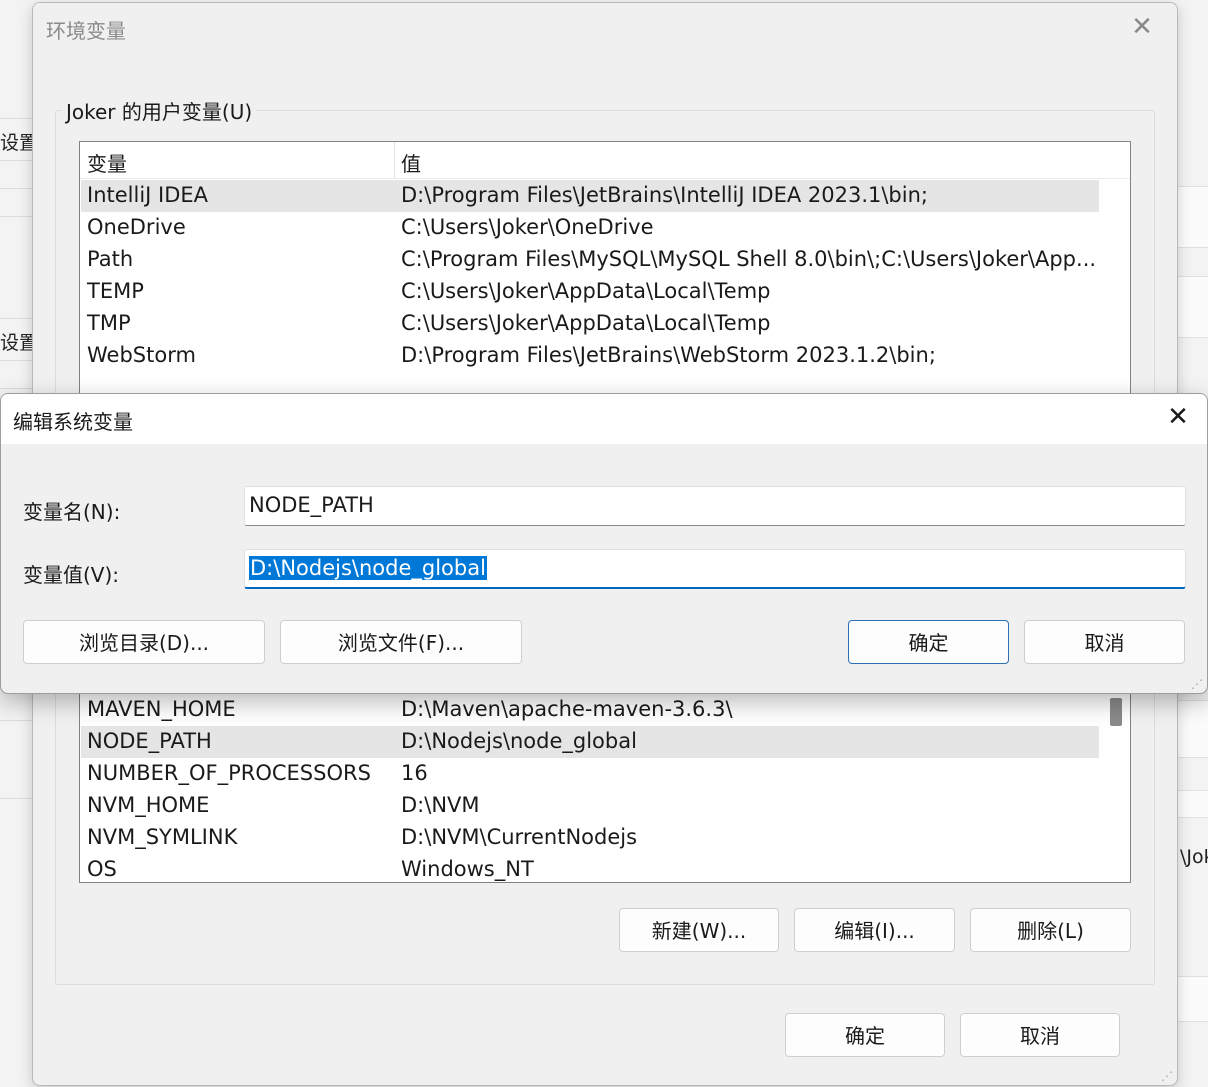 Image resolution: width=1208 pixels, height=1087 pixels. Describe the element at coordinates (1194, 857) in the screenshot. I see `bg-path-text: \Jok` at that location.